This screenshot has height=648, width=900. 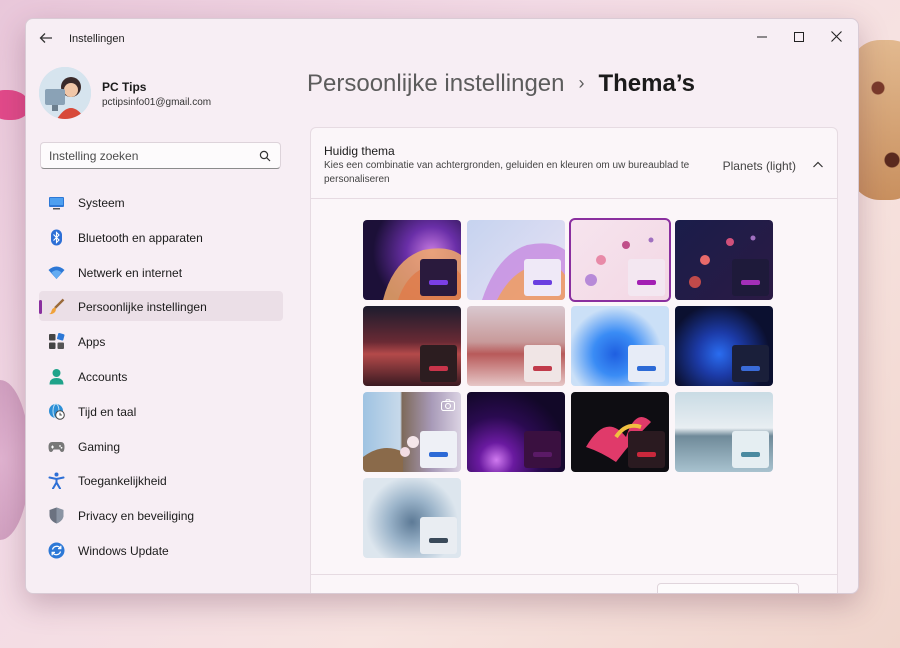 I want to click on search-icon, so click(x=265, y=158).